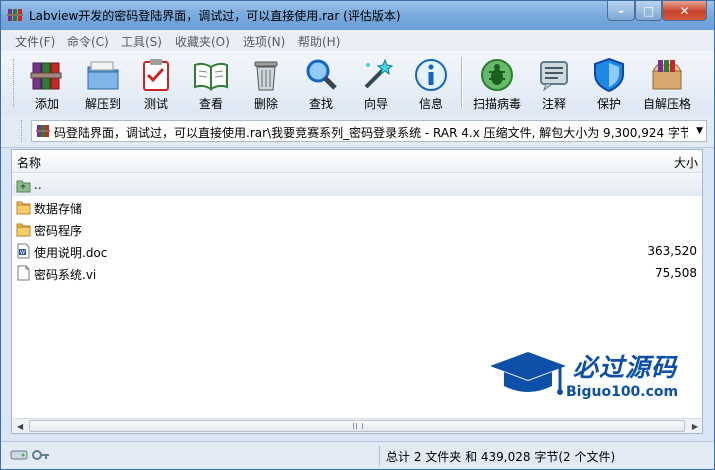 The image size is (715, 470). What do you see at coordinates (625, 367) in the screenshot?
I see `watermark-title: 必过源码` at bounding box center [625, 367].